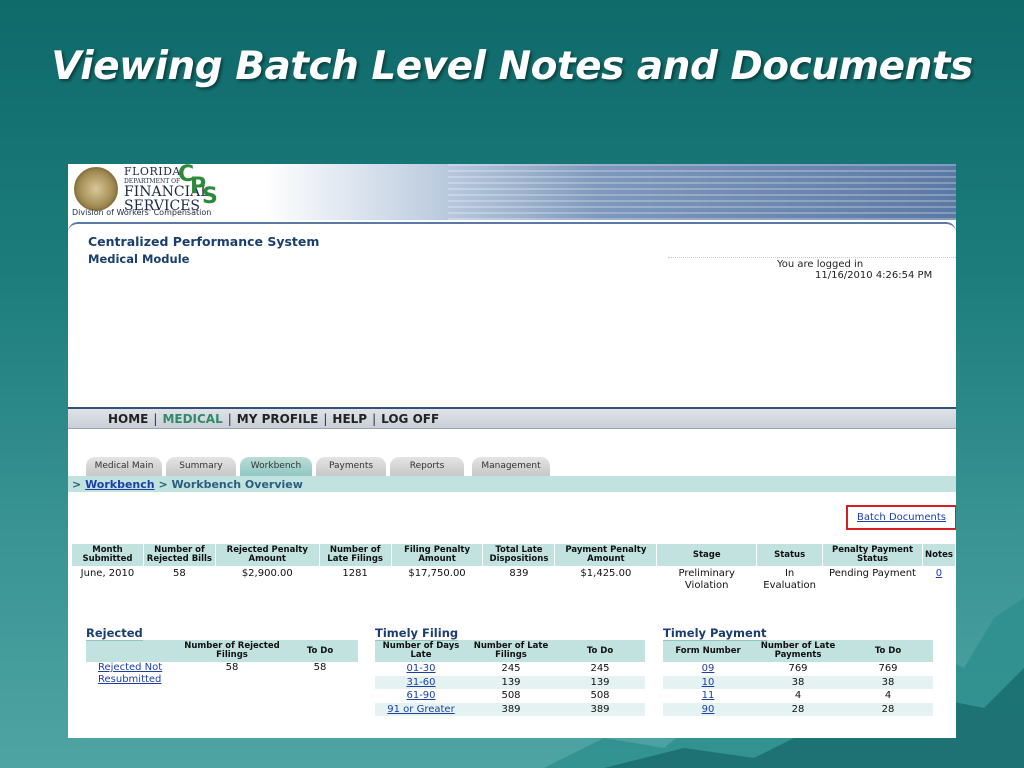 Image resolution: width=1024 pixels, height=768 pixels. I want to click on cell-count: 389, so click(511, 709).